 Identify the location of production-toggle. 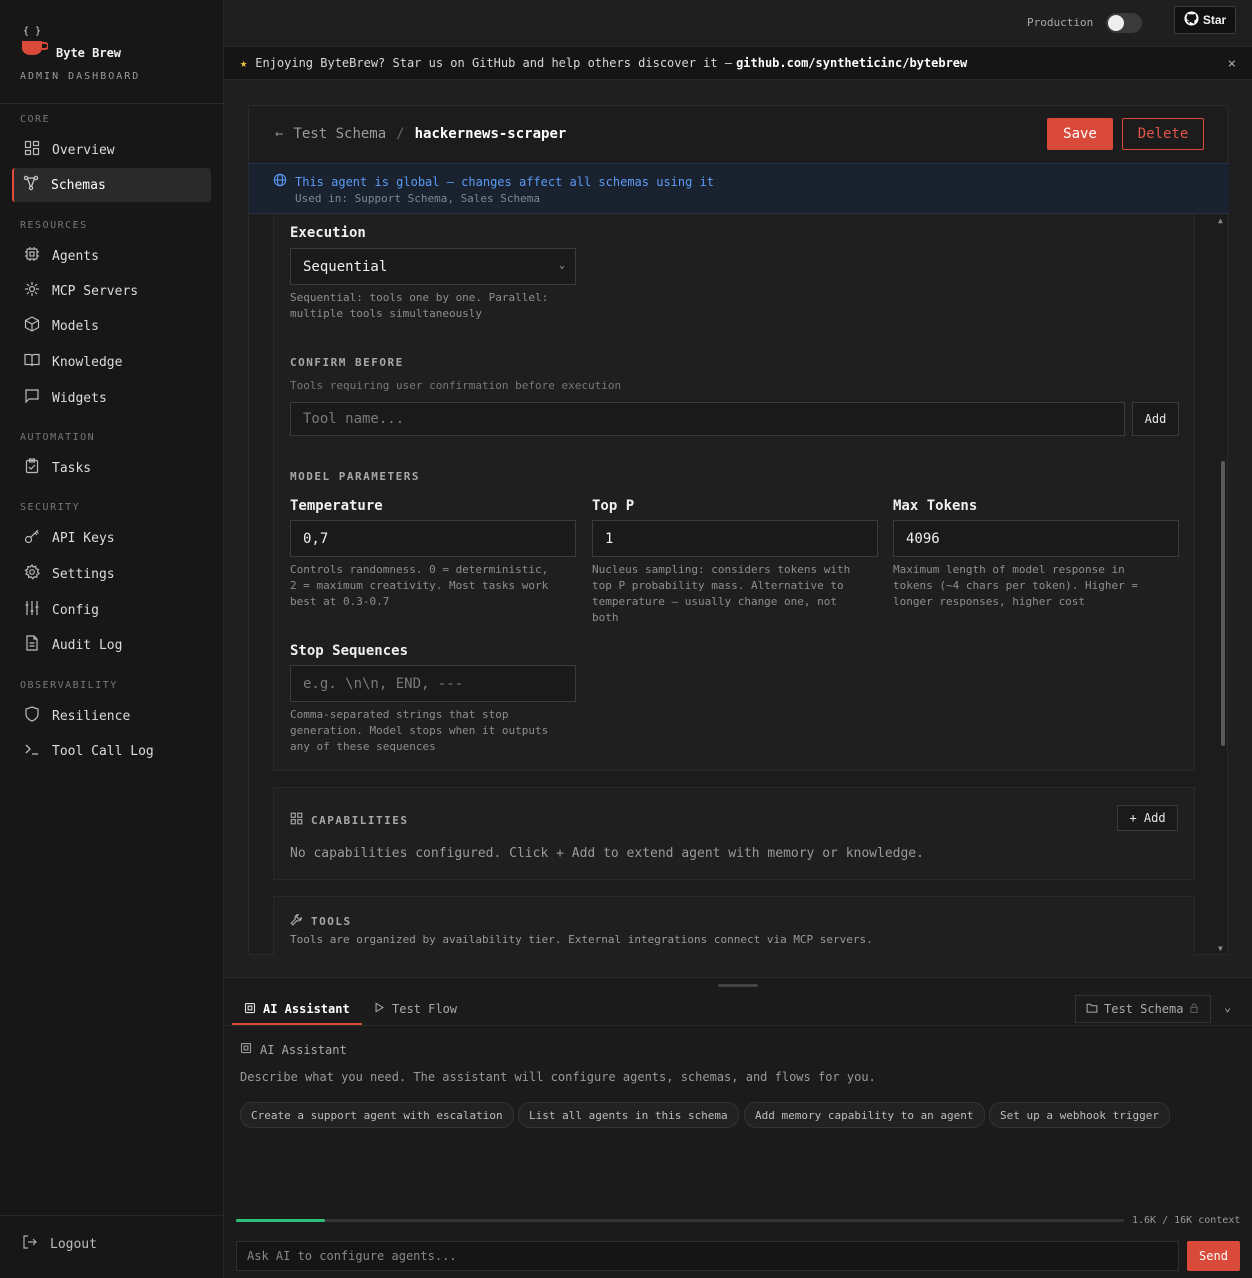
(1124, 23).